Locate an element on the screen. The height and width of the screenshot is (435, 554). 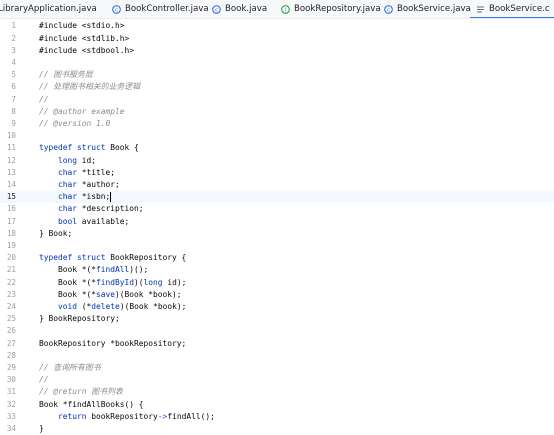
code-text: Book *(*findAll)(); is located at coordinates (93, 270).